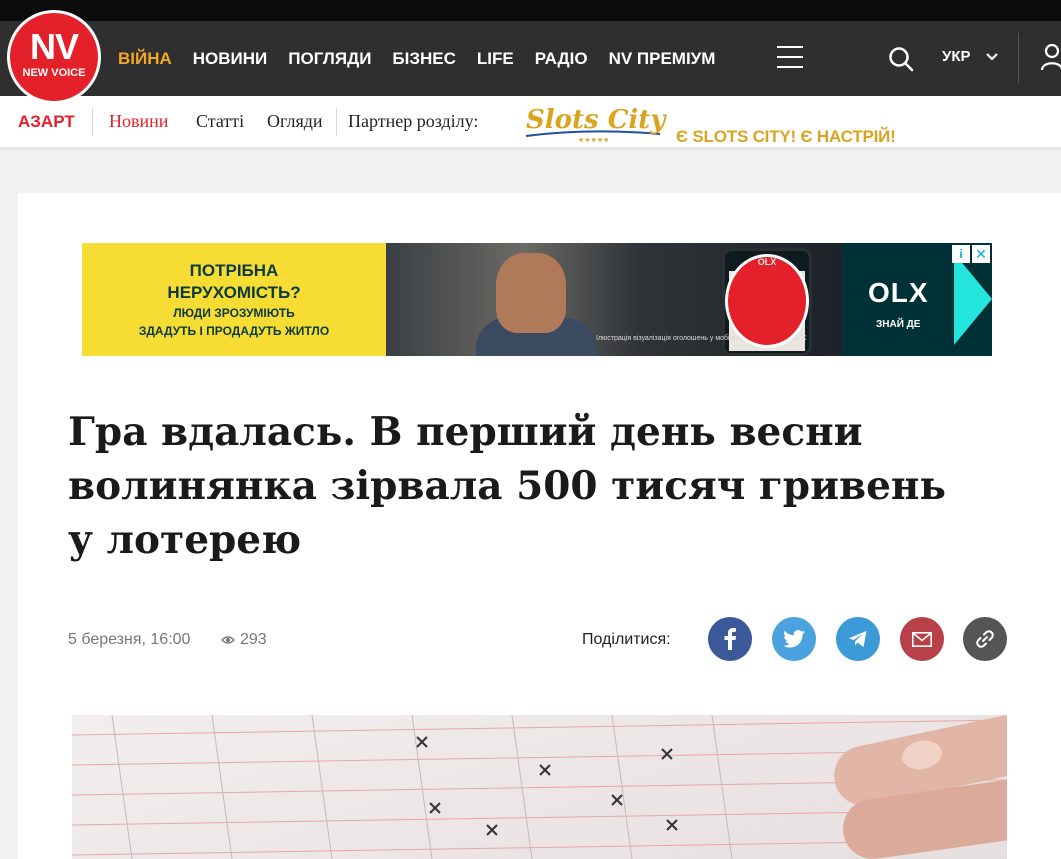  I want to click on nv-logo: NV NEW VOICE, so click(54, 57).